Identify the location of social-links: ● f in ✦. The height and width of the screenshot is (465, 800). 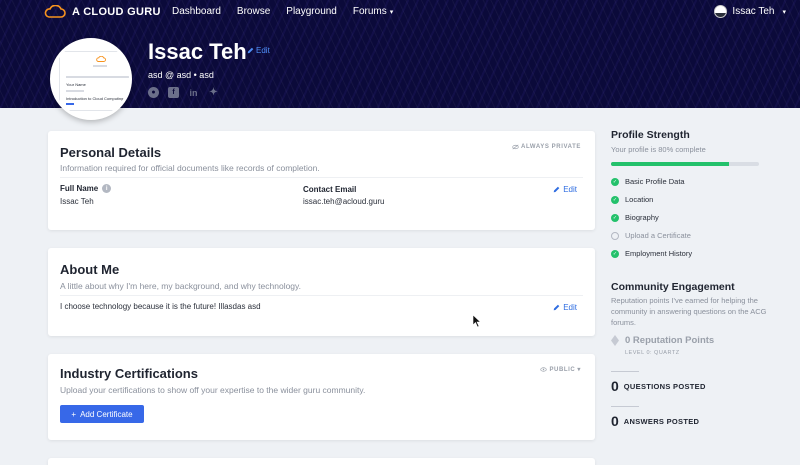
(183, 92).